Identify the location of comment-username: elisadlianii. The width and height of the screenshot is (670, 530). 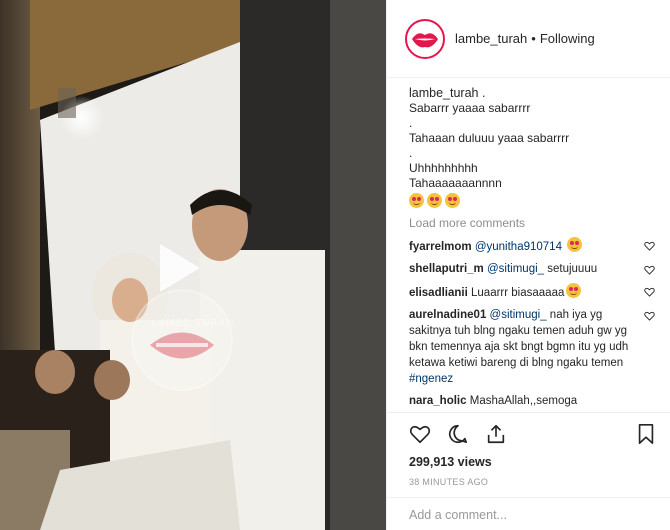
(438, 293).